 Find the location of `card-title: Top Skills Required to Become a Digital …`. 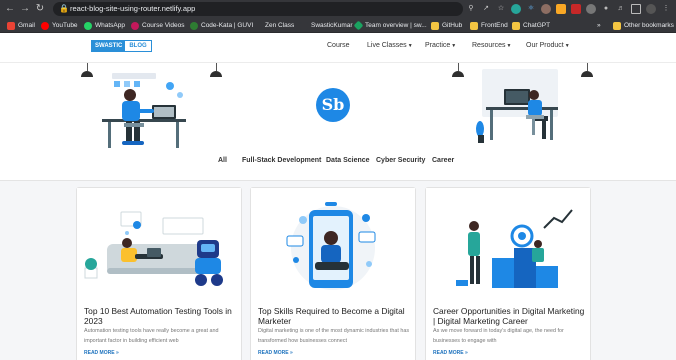

card-title: Top Skills Required to Become a Digital … is located at coordinates (335, 316).